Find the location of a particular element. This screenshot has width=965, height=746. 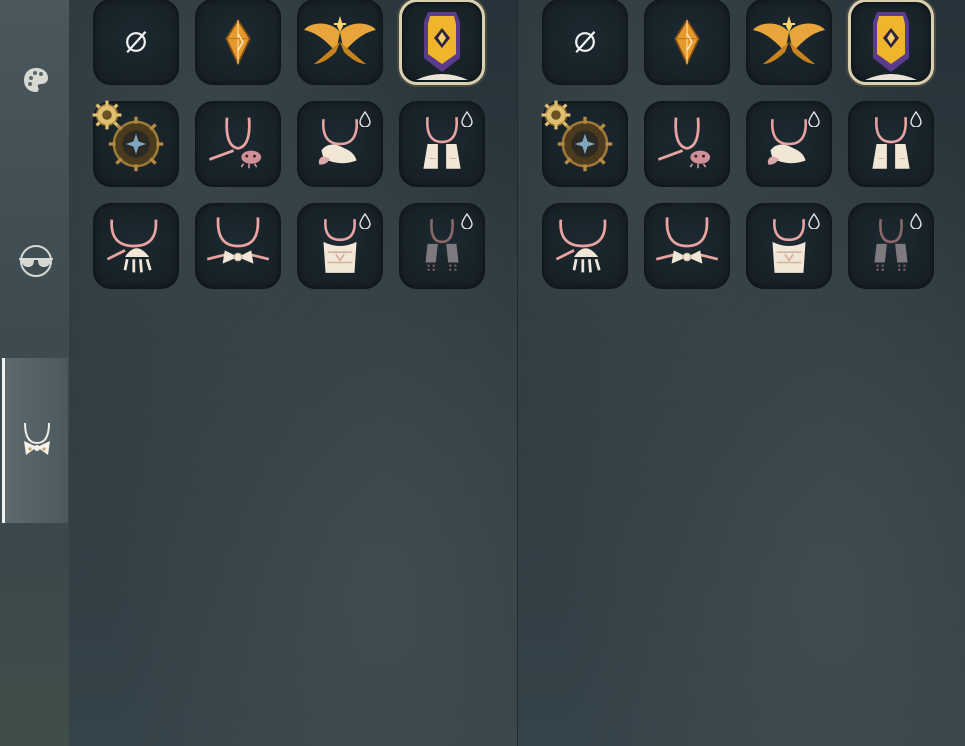

rail-item-neck is located at coordinates (35, 440).